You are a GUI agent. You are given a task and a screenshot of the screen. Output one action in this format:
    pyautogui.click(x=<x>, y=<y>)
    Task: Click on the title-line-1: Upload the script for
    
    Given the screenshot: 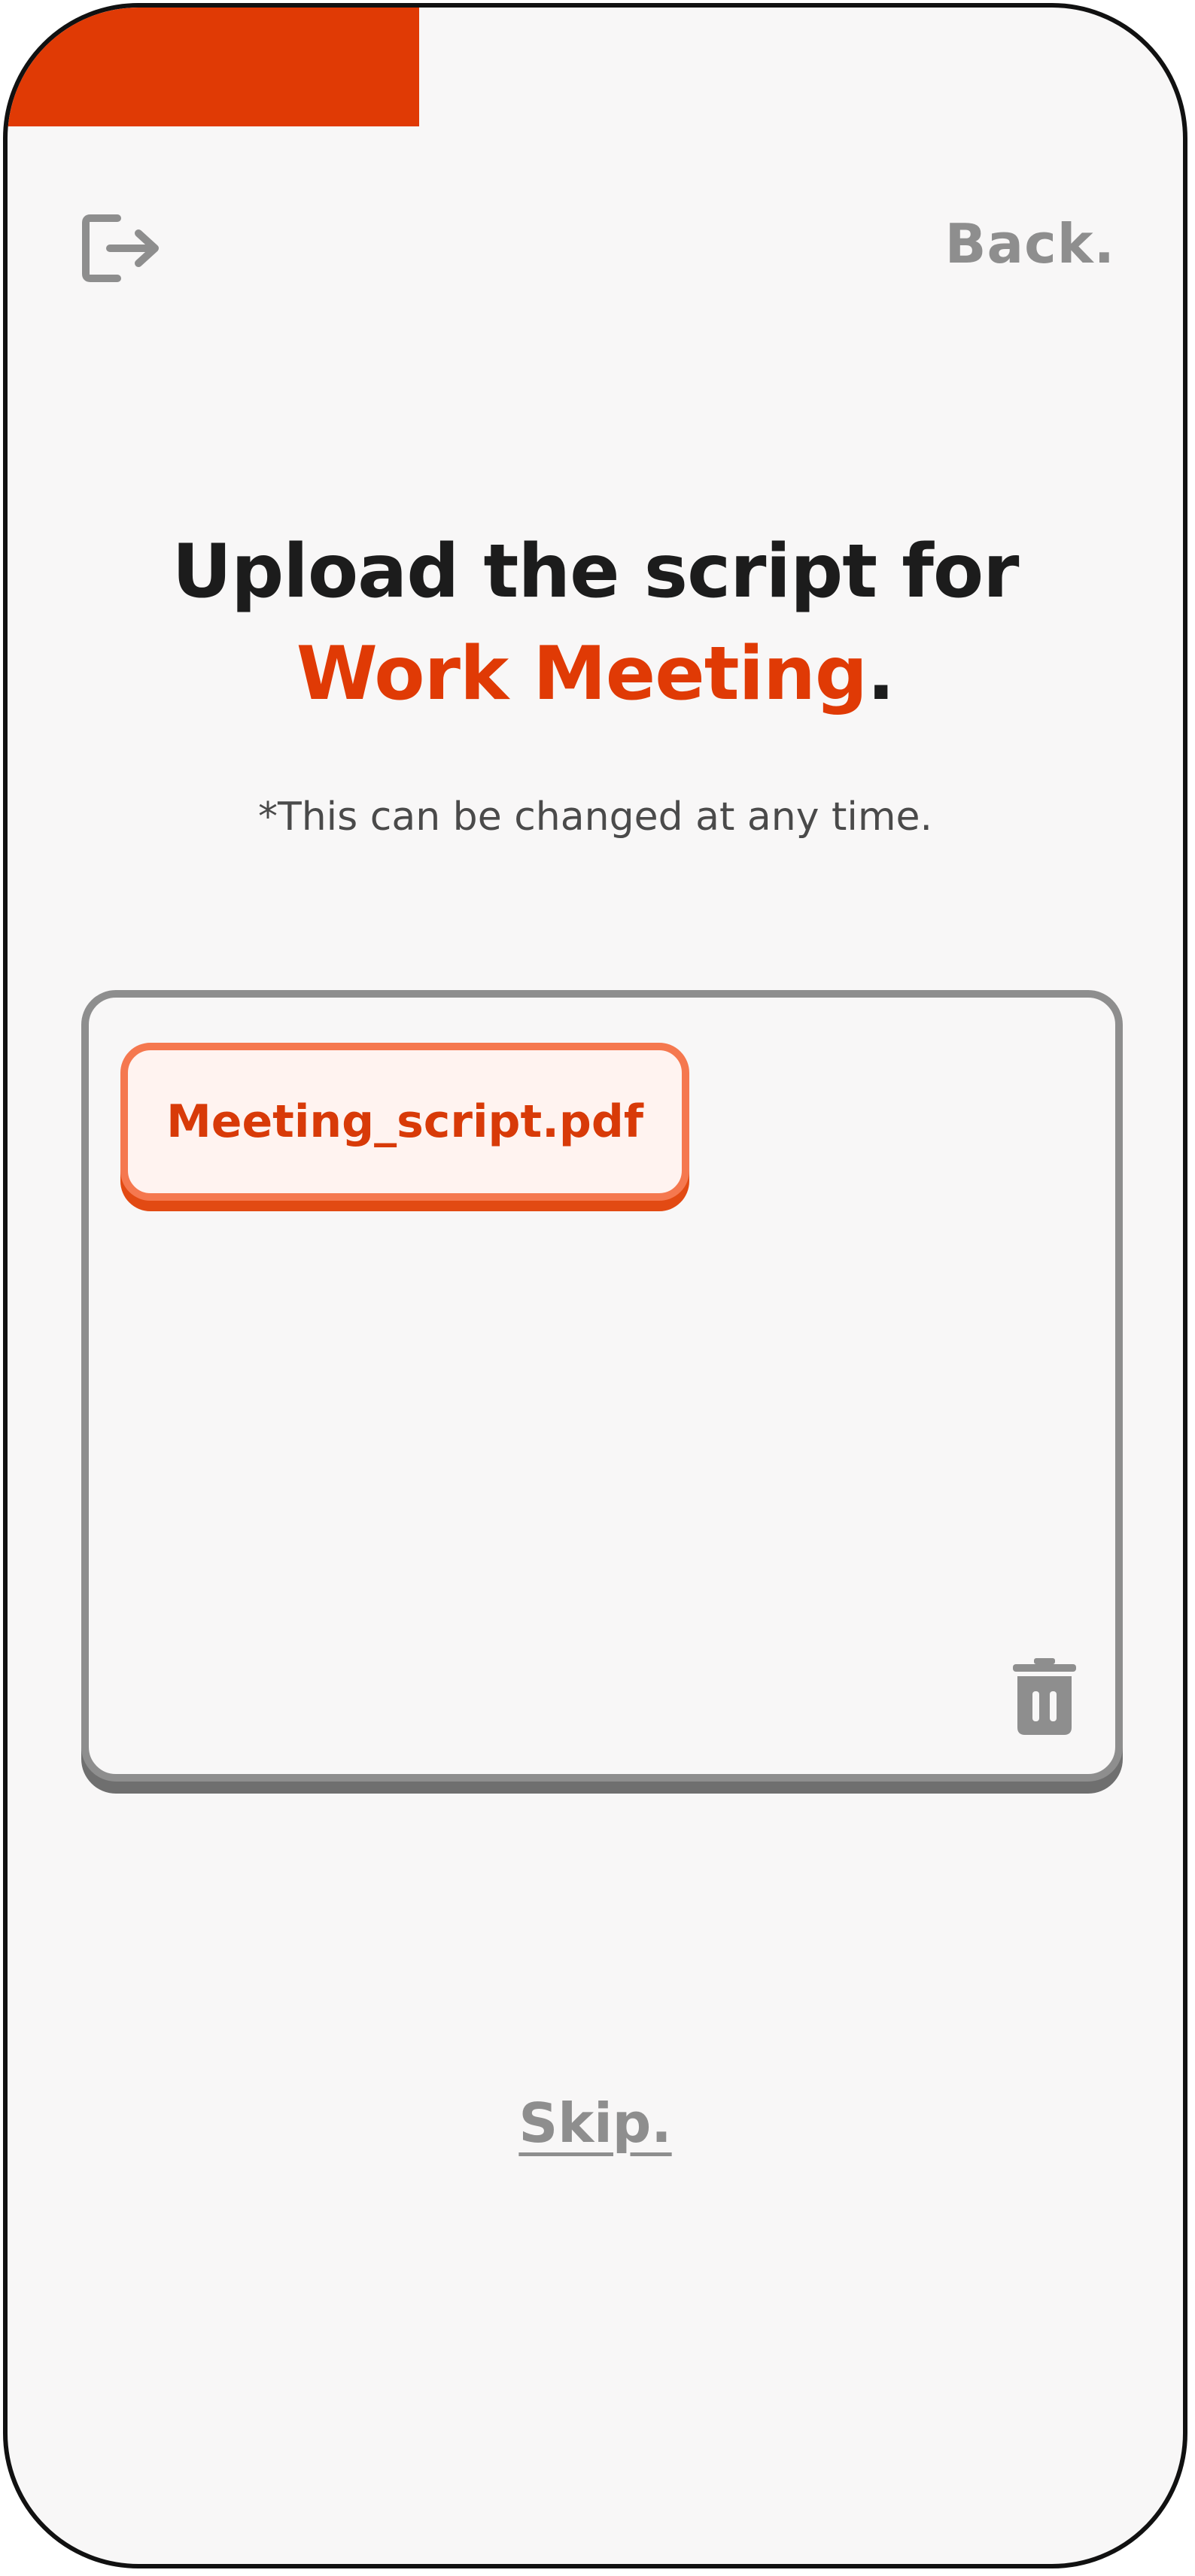 What is the action you would take?
    pyautogui.click(x=596, y=572)
    